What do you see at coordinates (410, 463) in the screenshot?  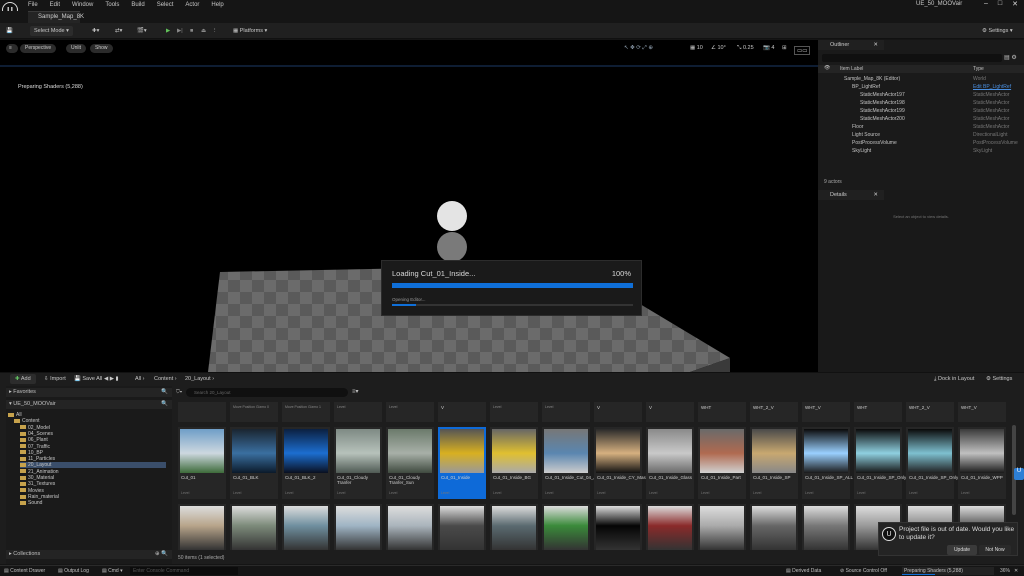 I see `asset-tile: Cut_01_Cloudy Tranfer_Sun Level` at bounding box center [410, 463].